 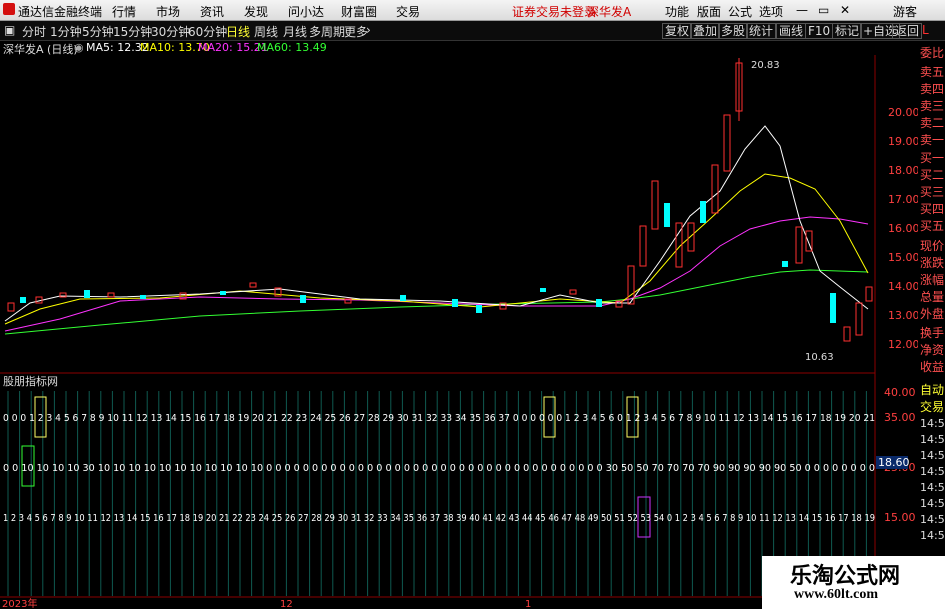 I want to click on adjust-button: 复权, so click(x=677, y=31).